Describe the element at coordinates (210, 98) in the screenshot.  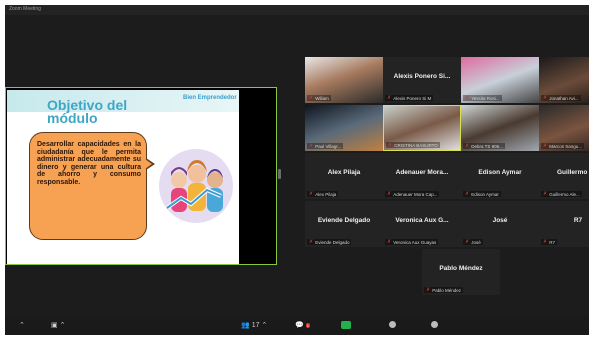
I see `slide-brand-logo: Bien Emprendedor` at that location.